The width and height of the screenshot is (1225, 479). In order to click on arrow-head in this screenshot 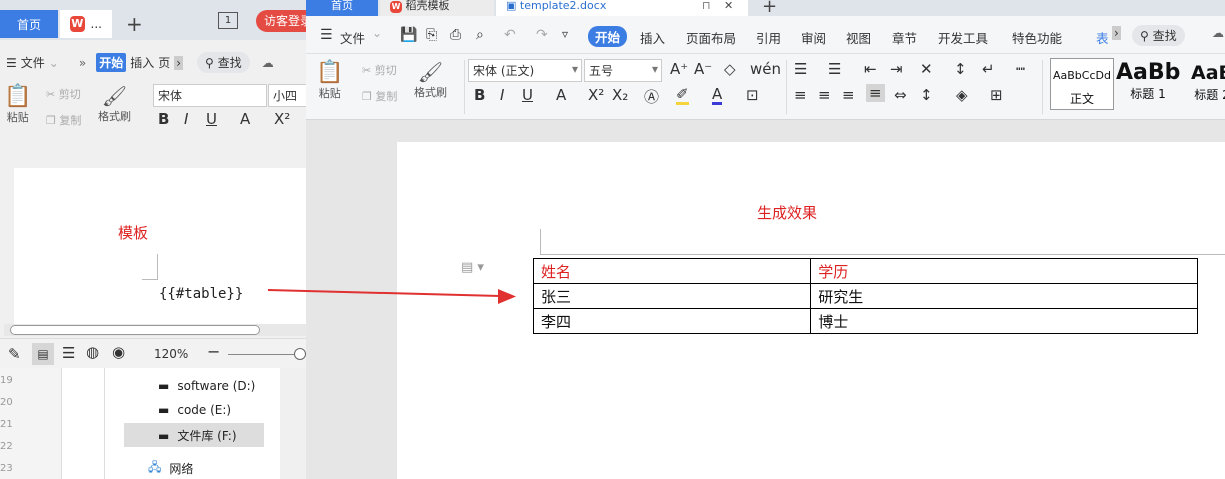, I will do `click(507, 296)`.